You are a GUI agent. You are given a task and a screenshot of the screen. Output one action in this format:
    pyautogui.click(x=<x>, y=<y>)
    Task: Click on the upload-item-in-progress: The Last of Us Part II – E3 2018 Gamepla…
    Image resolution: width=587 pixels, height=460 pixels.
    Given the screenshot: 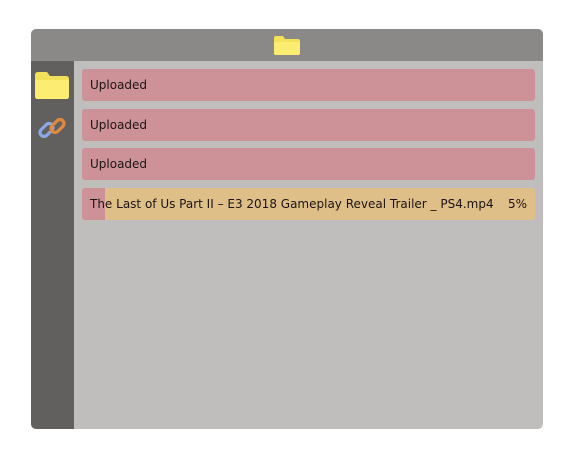 What is the action you would take?
    pyautogui.click(x=308, y=203)
    